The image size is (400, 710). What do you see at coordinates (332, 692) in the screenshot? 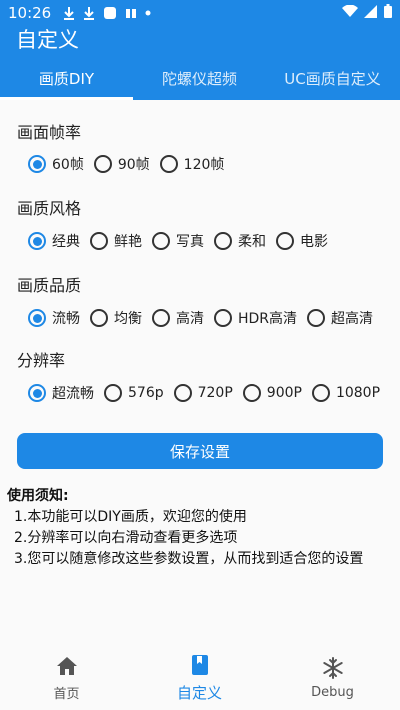
I see `nav-label-debug: Debug` at bounding box center [332, 692].